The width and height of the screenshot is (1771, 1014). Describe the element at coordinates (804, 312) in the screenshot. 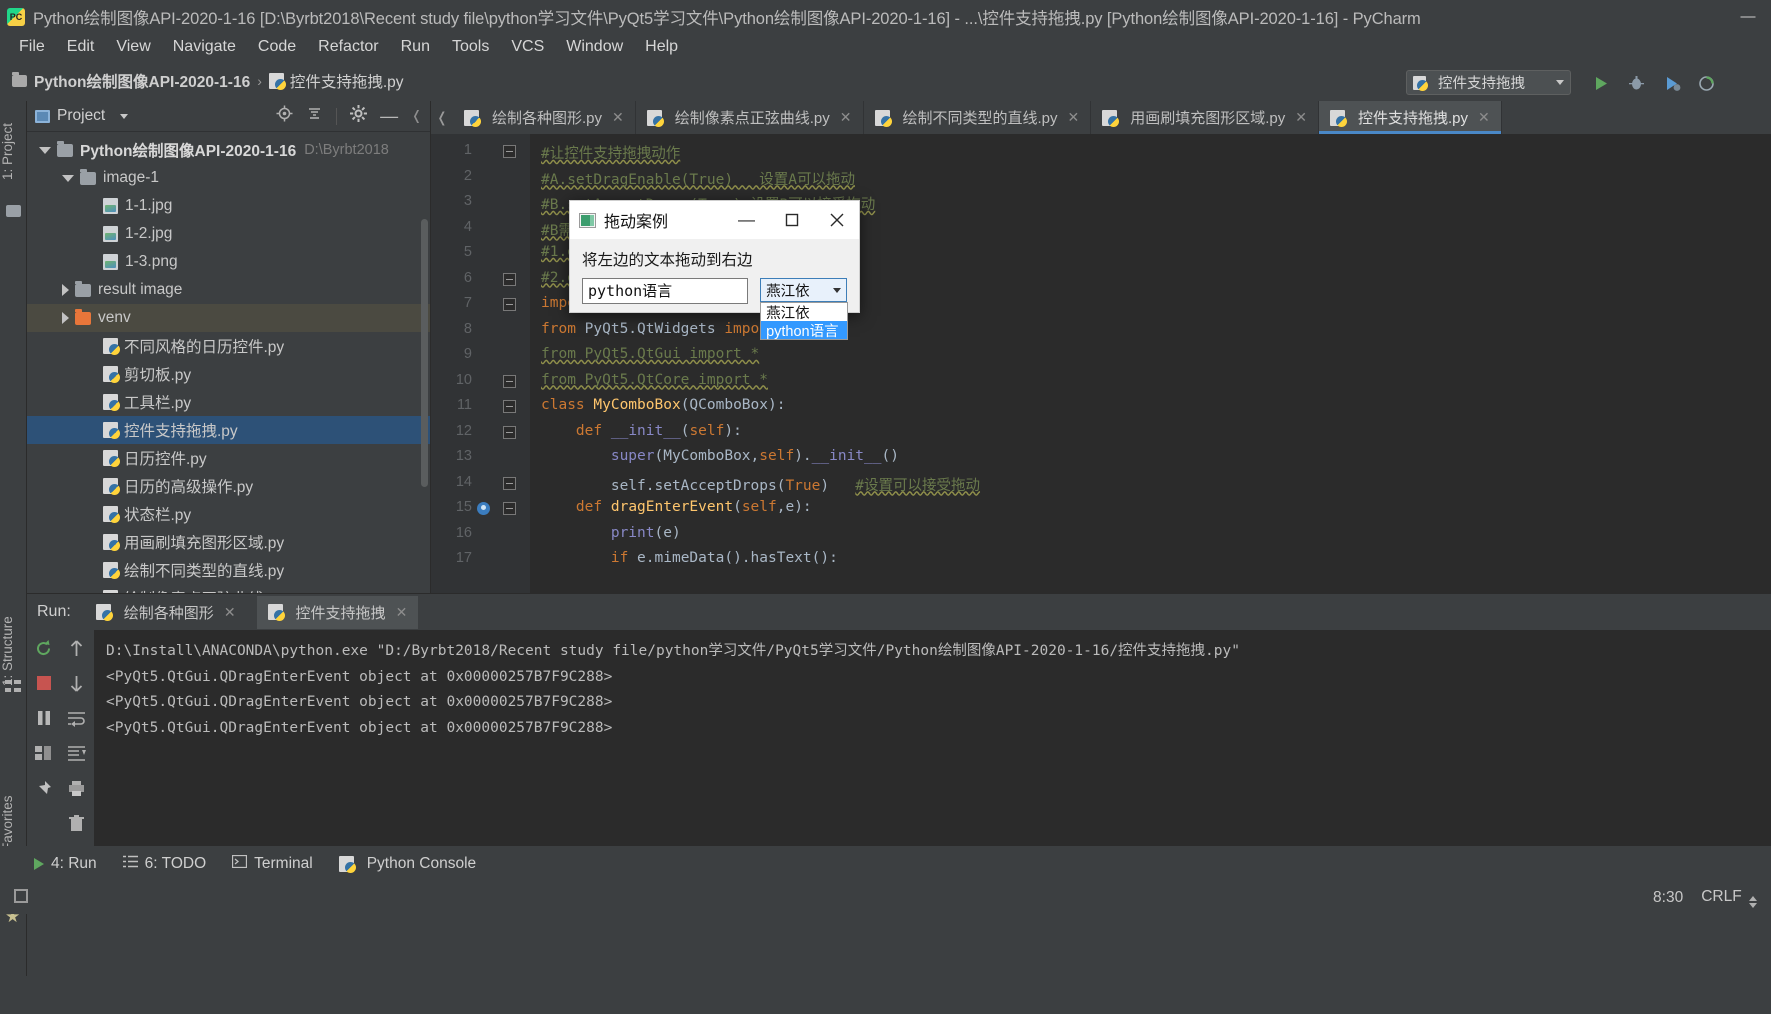

I see `combobox-option: 燕江依` at that location.